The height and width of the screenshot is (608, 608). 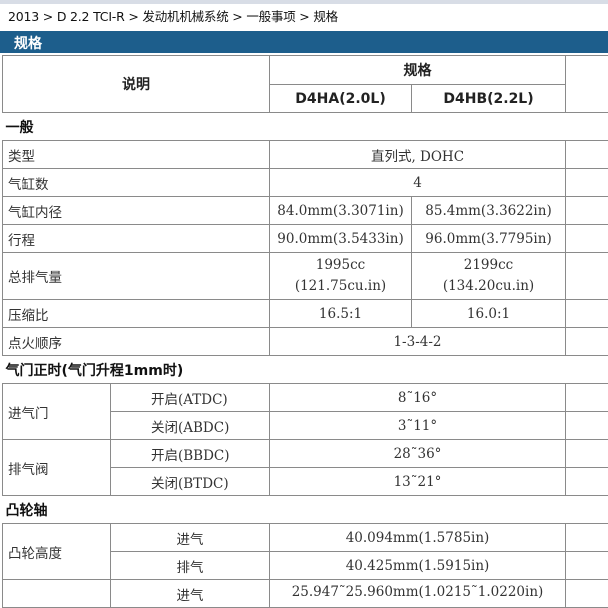 I want to click on exhaust-open-value: 28˜36°, so click(x=418, y=454).